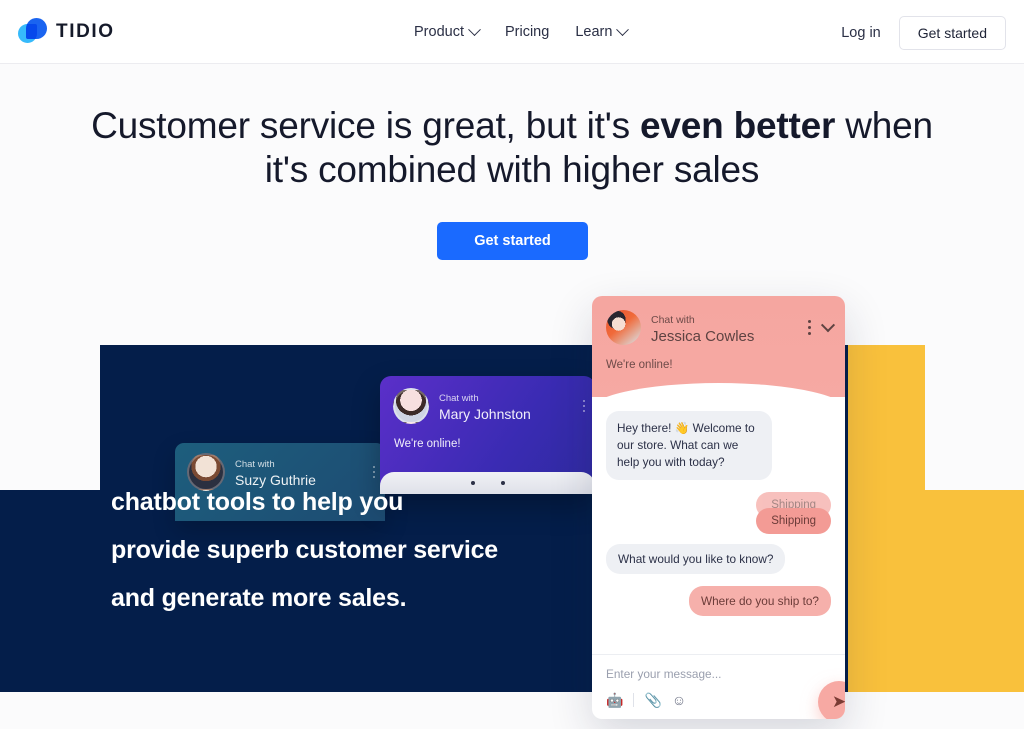  Describe the element at coordinates (259, 598) in the screenshot. I see `panel-copy-line-3: and generate more sales.` at that location.